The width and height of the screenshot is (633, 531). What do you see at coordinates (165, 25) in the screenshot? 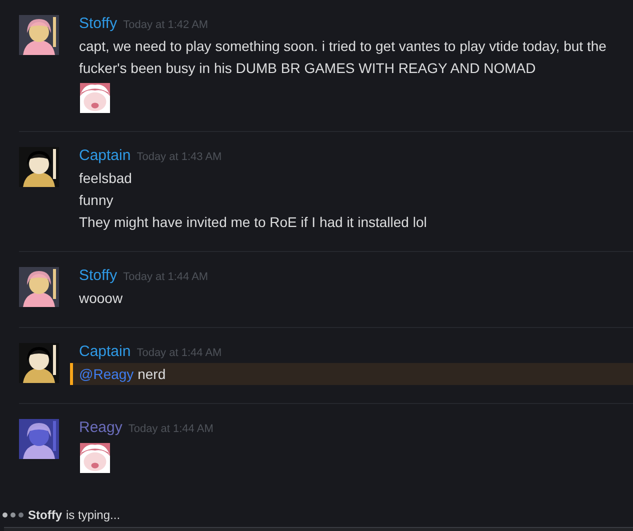
I see `timestamp: Today at 1:42 AM` at bounding box center [165, 25].